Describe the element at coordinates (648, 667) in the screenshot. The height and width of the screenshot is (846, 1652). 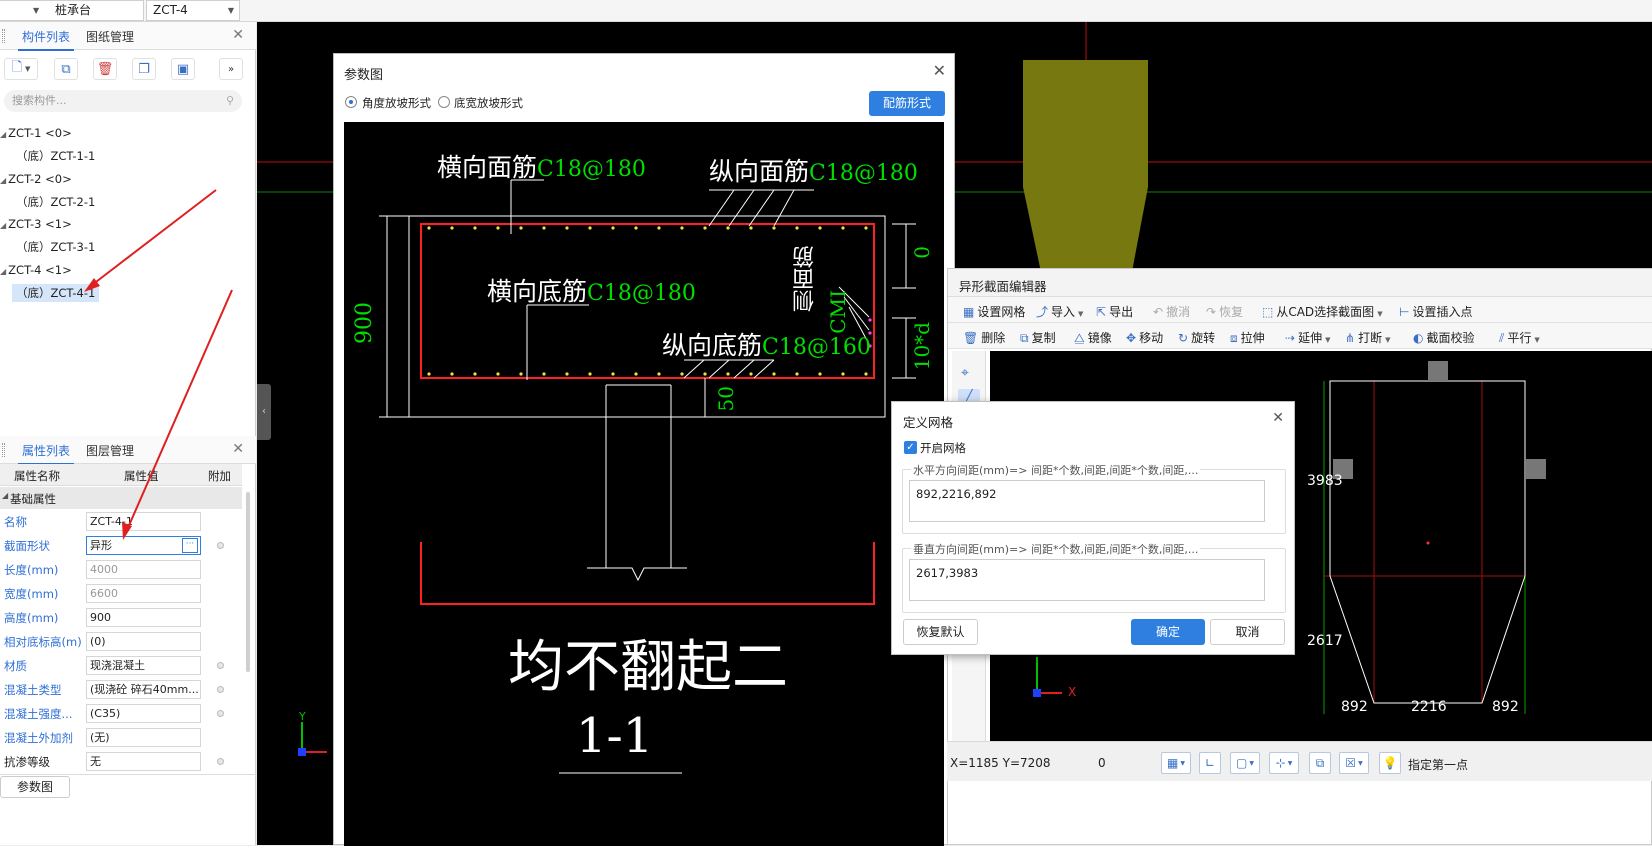
I see `note-text: 均不翻起二` at that location.